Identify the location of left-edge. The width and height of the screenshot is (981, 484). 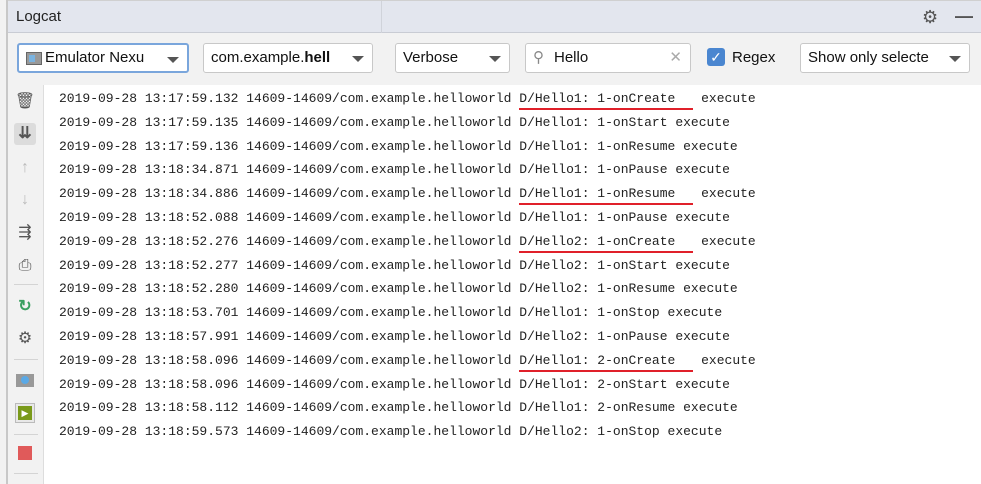
(4, 242).